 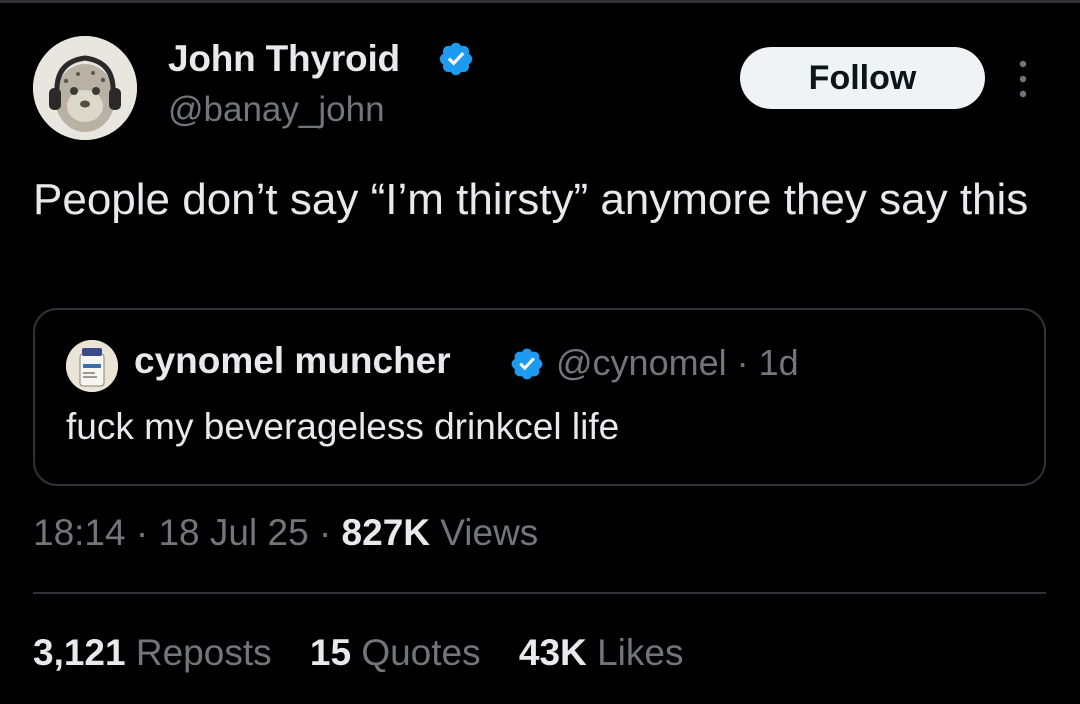 What do you see at coordinates (385, 532) in the screenshot?
I see `views-count: 827K` at bounding box center [385, 532].